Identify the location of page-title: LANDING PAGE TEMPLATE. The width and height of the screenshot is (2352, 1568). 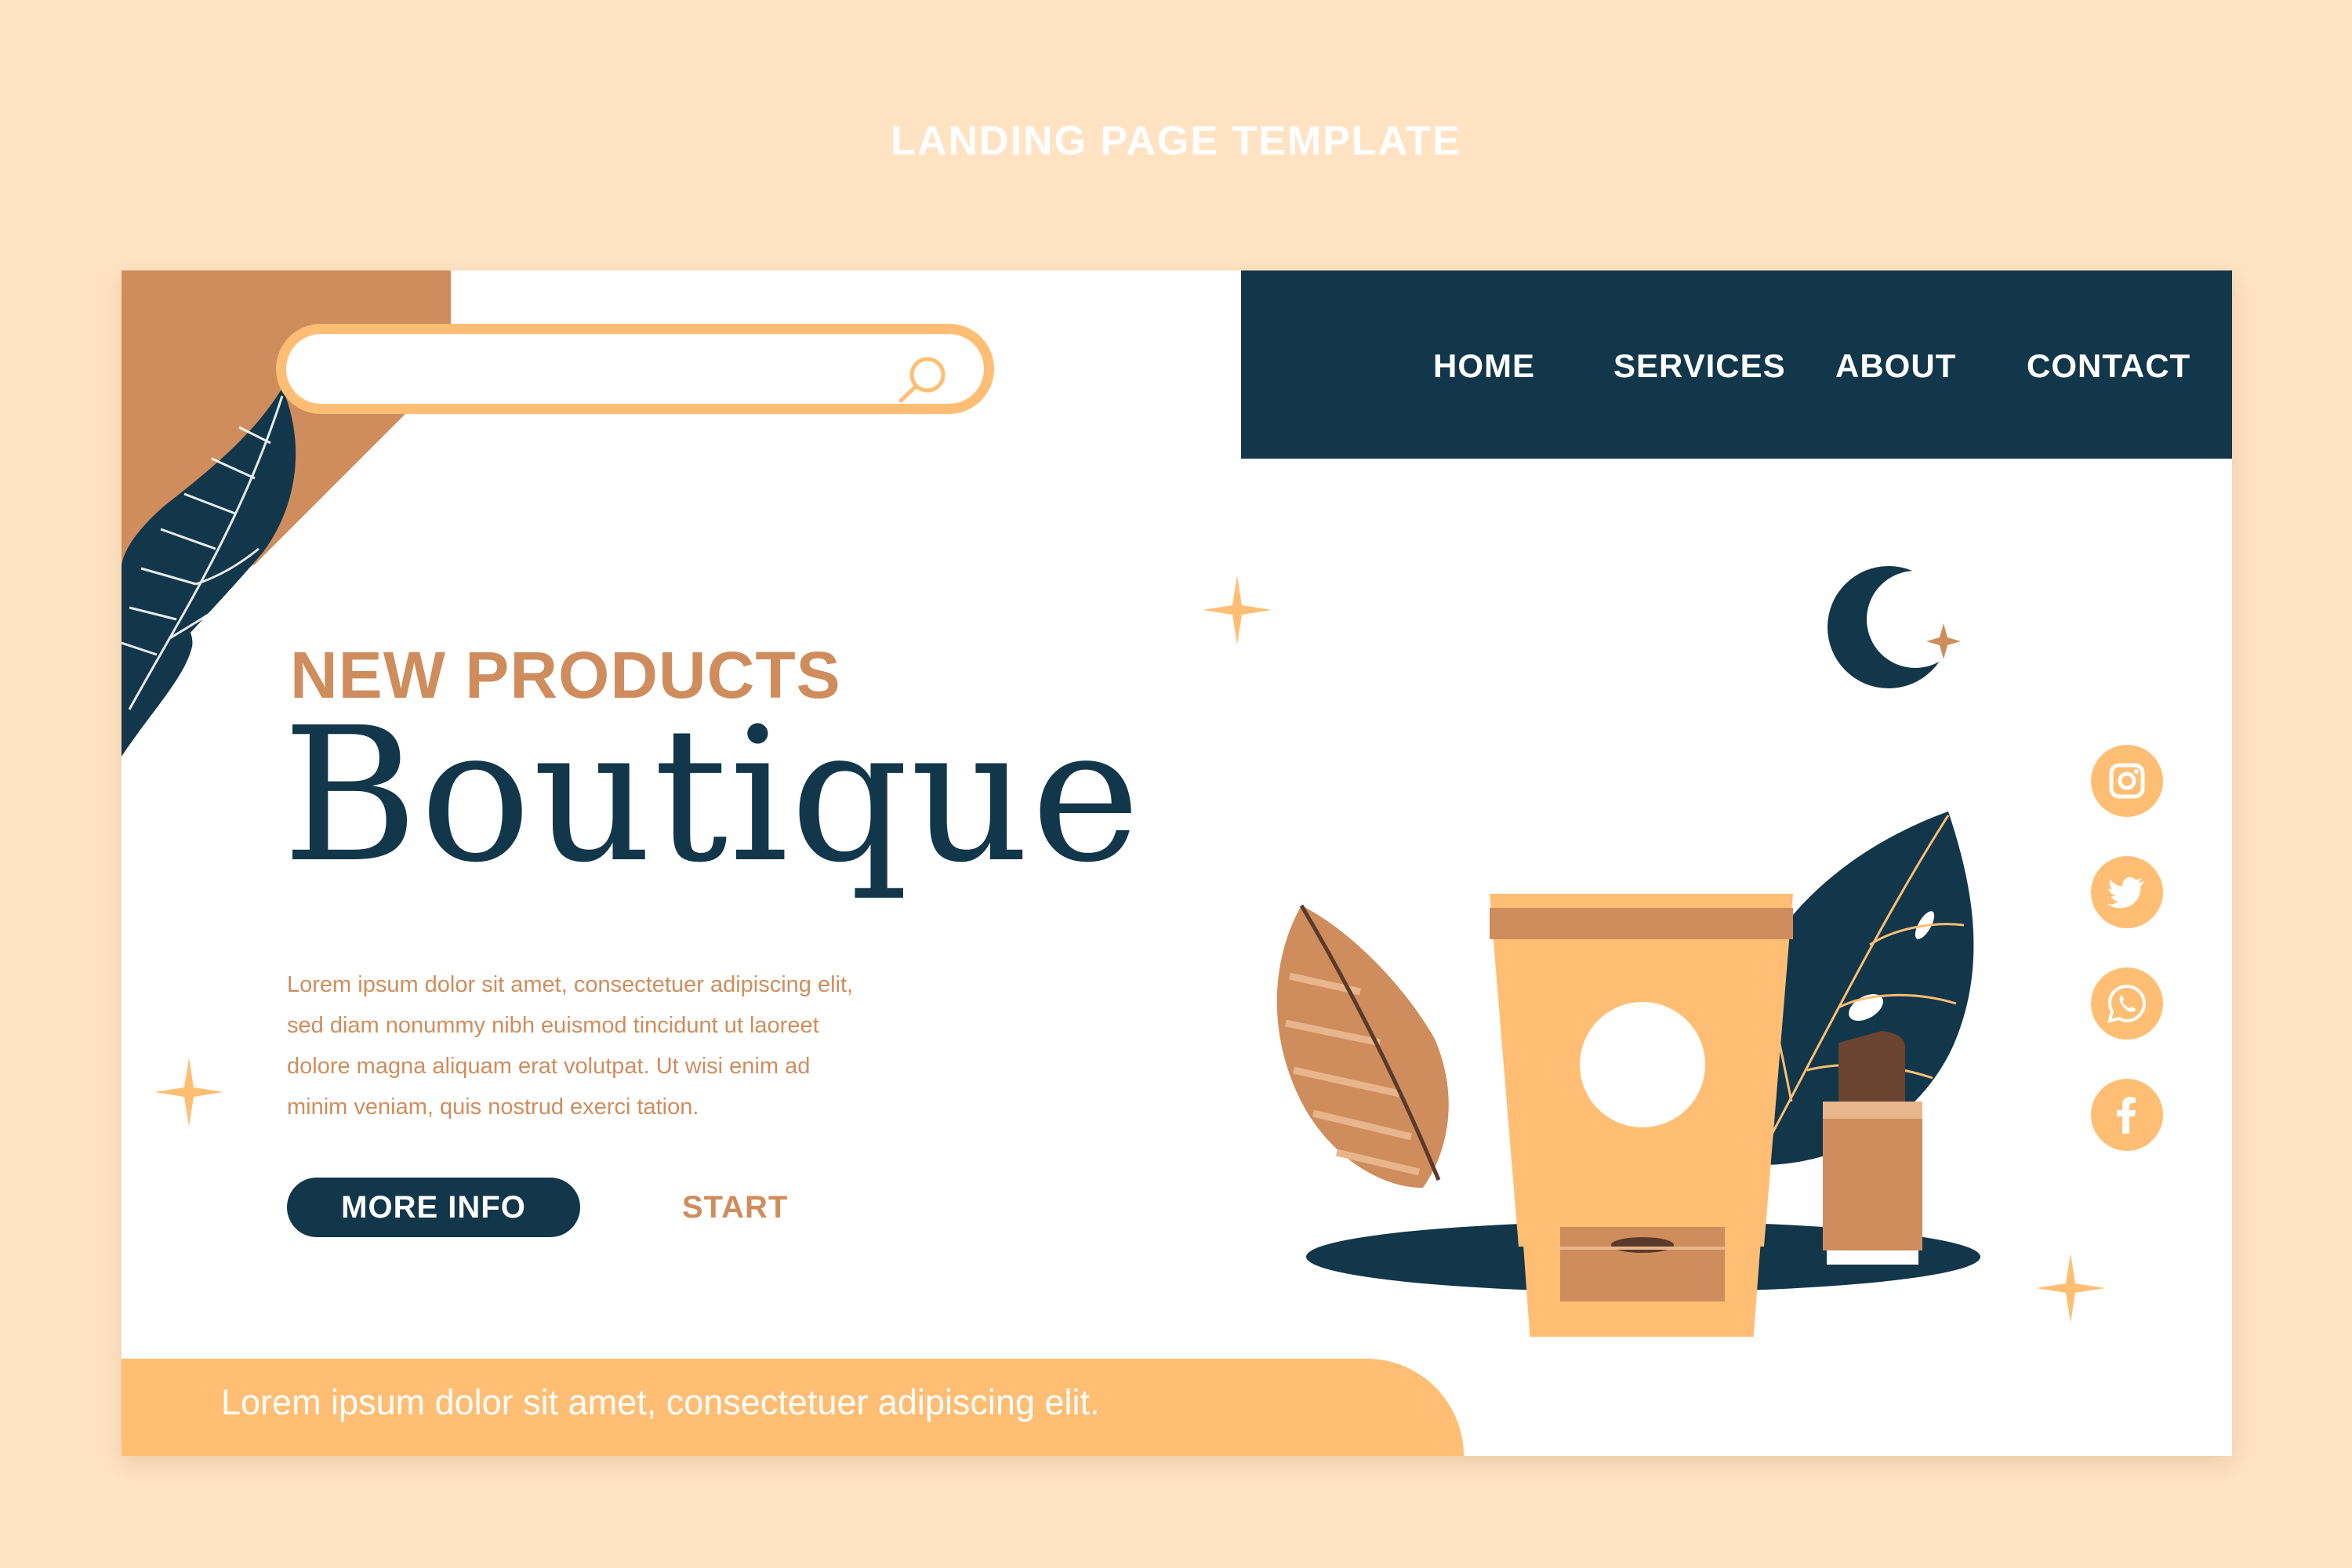
(1176, 141).